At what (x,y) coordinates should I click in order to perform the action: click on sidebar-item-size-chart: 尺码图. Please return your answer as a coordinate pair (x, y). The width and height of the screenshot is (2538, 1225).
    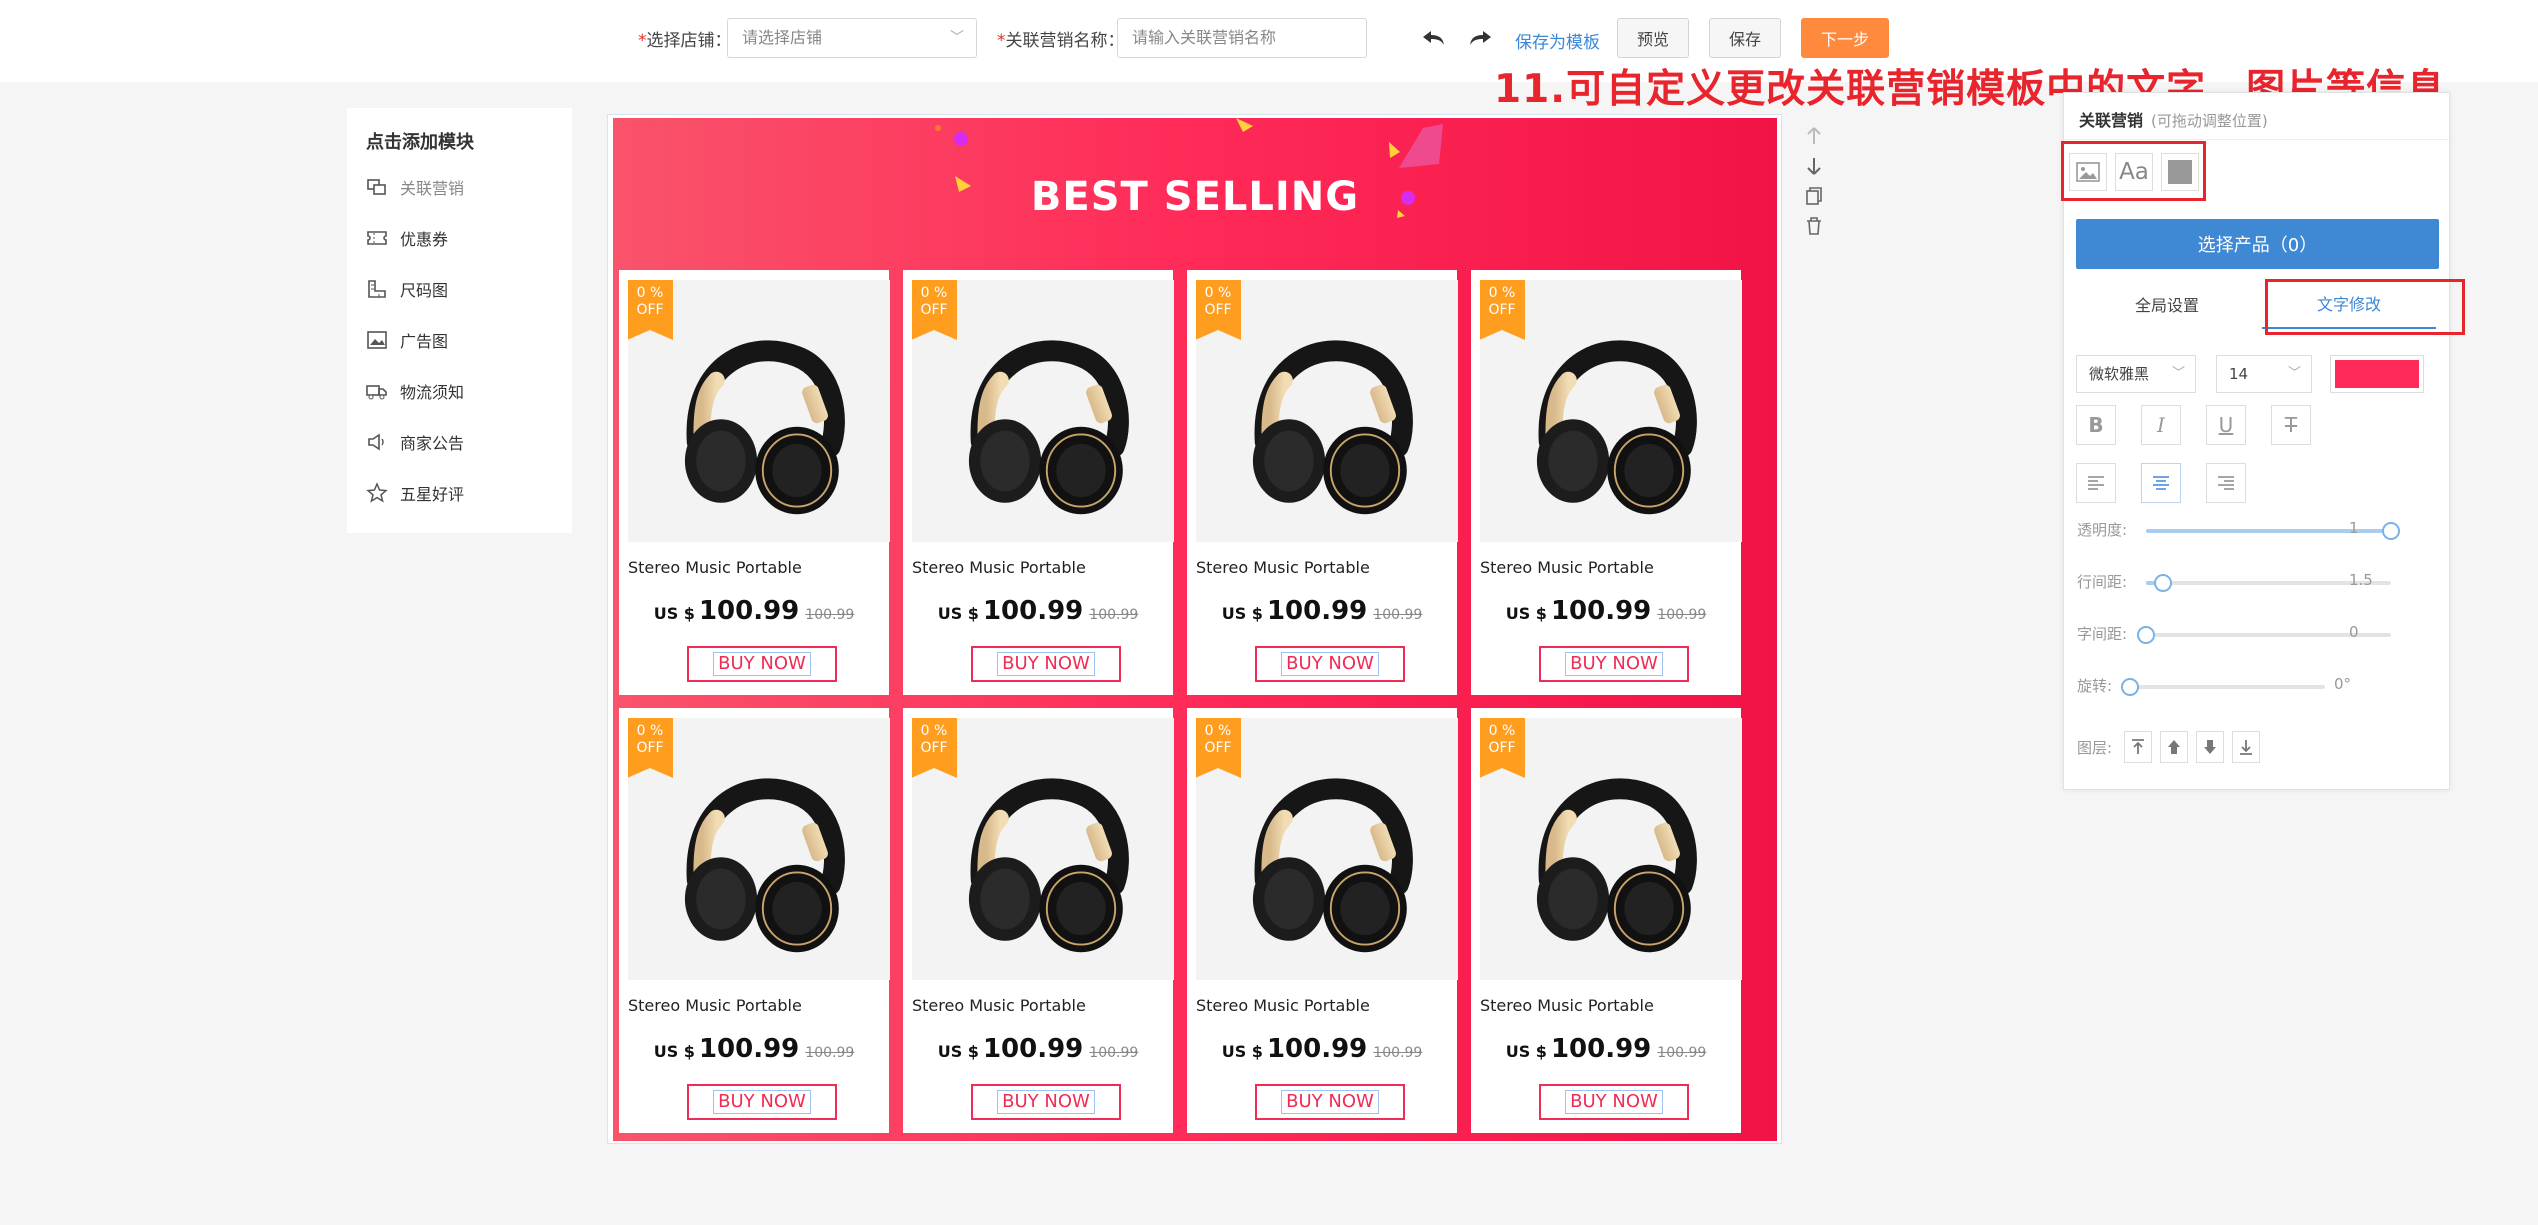
    Looking at the image, I should click on (407, 289).